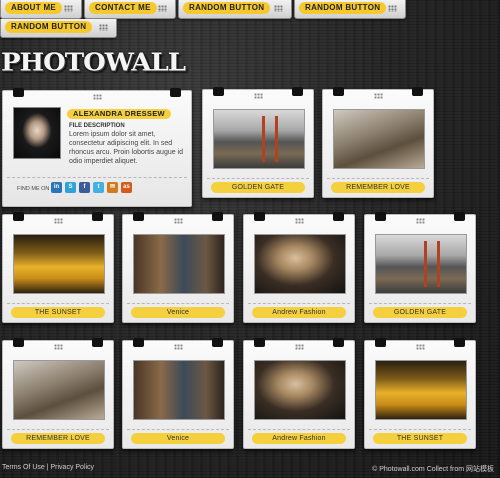 The height and width of the screenshot is (478, 500). What do you see at coordinates (34, 8) in the screenshot?
I see `nav-tab-label: ABOUT ME` at bounding box center [34, 8].